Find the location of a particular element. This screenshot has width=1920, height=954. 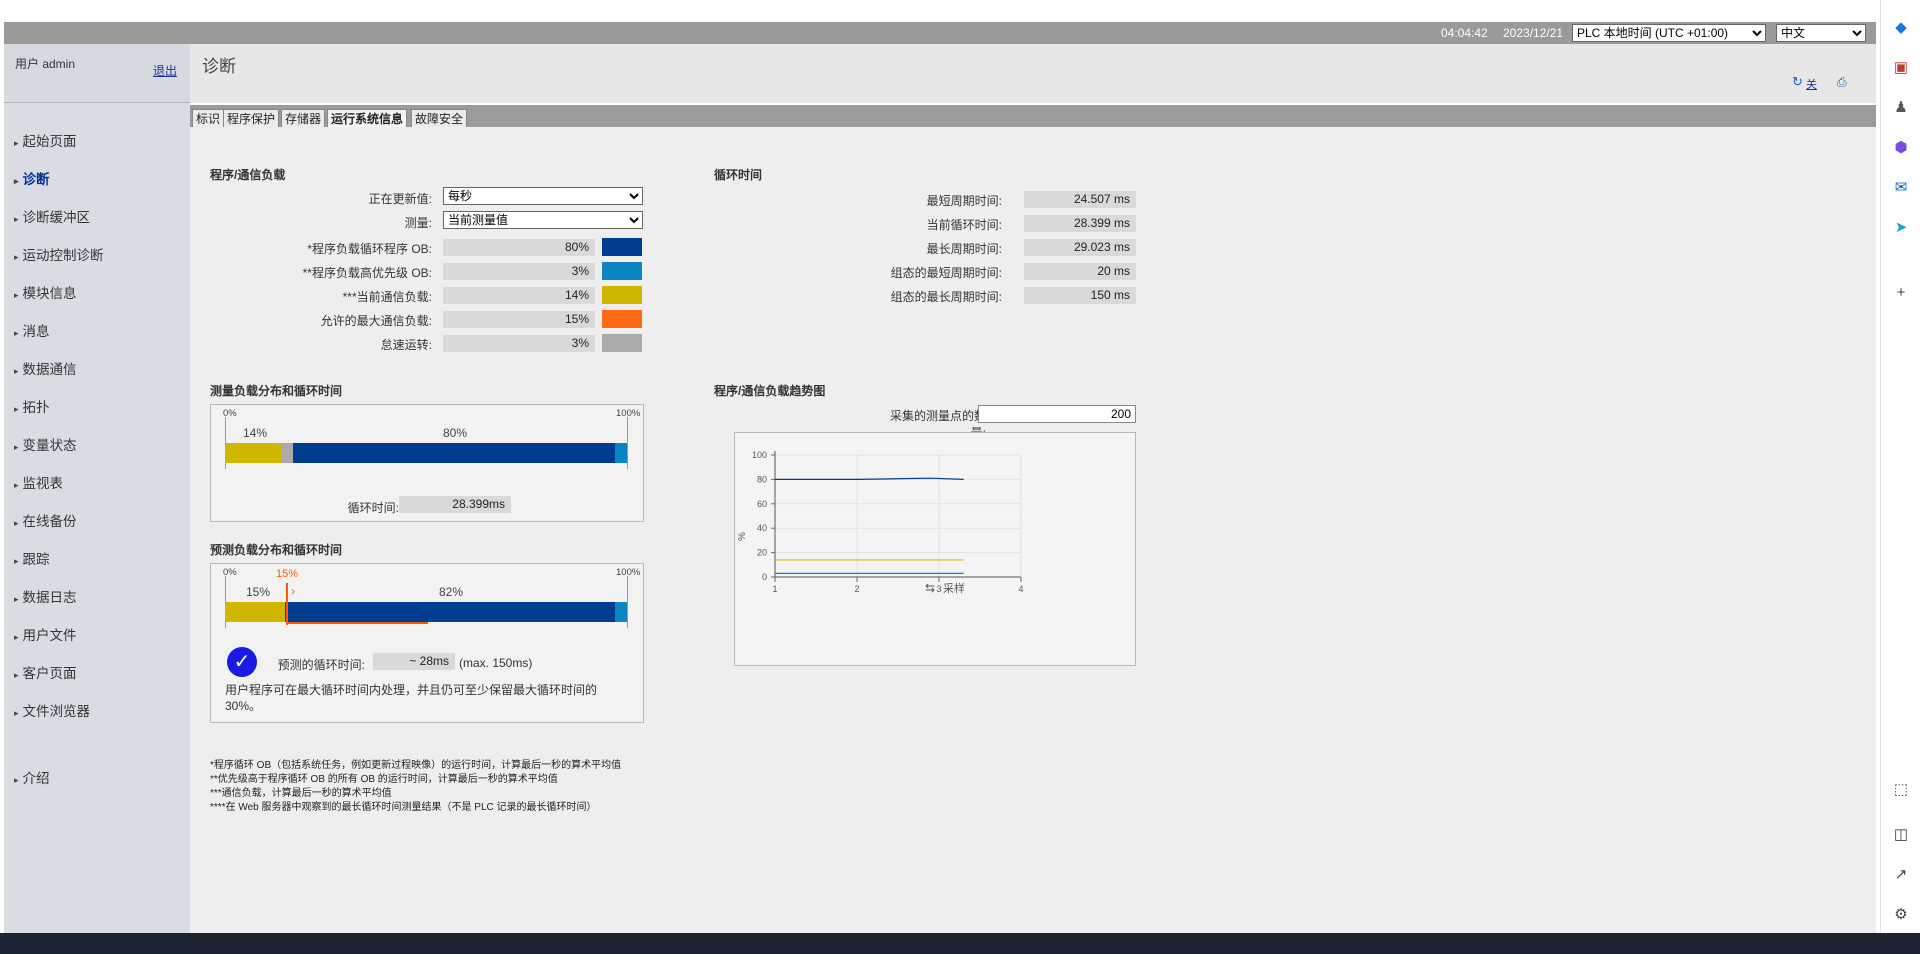

cycle-time-value: 28.399ms is located at coordinates (455, 504).